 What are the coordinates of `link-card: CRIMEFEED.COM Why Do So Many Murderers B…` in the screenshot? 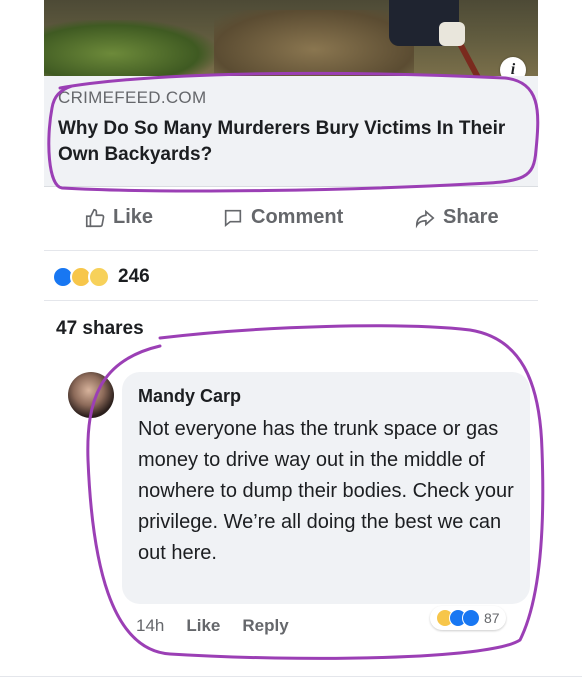 It's located at (291, 131).